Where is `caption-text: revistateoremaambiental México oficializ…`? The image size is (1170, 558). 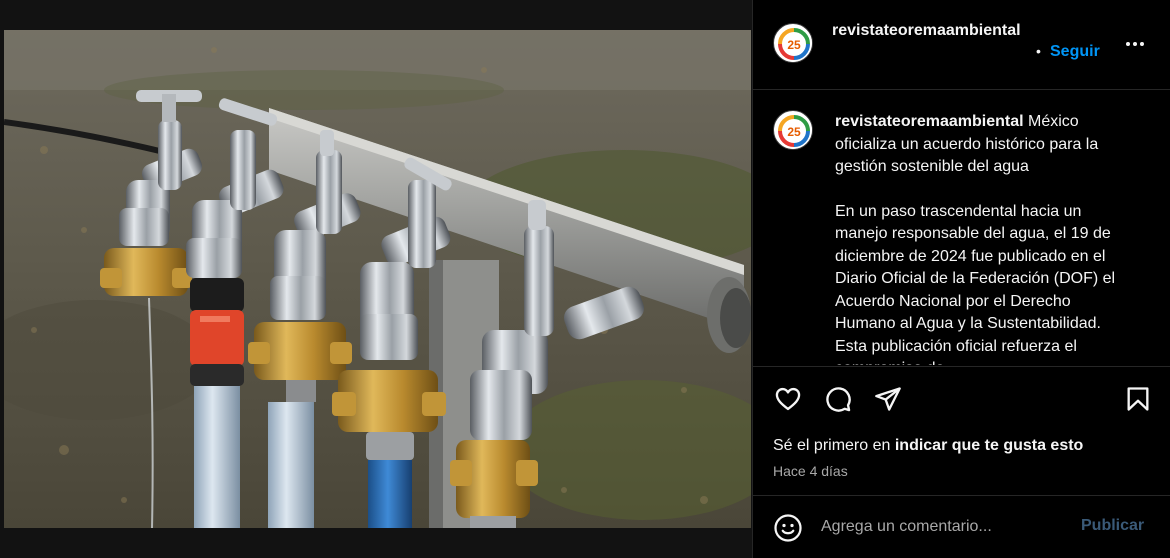 caption-text: revistateoremaambiental México oficializ… is located at coordinates (985, 238).